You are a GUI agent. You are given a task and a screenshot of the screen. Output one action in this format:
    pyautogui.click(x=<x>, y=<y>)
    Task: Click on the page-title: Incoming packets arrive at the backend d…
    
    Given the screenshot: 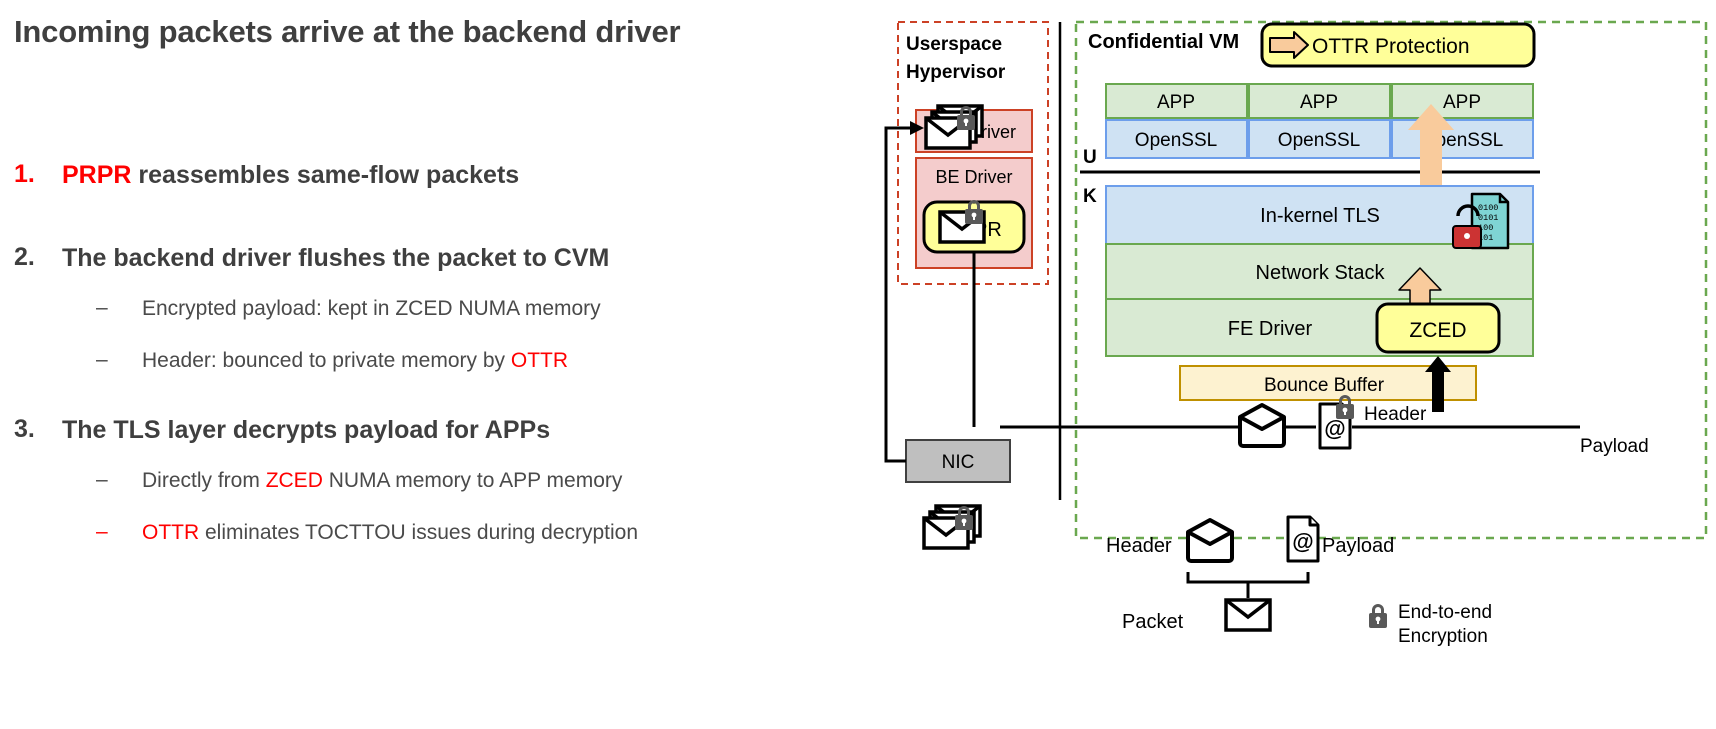 What is the action you would take?
    pyautogui.click(x=444, y=32)
    